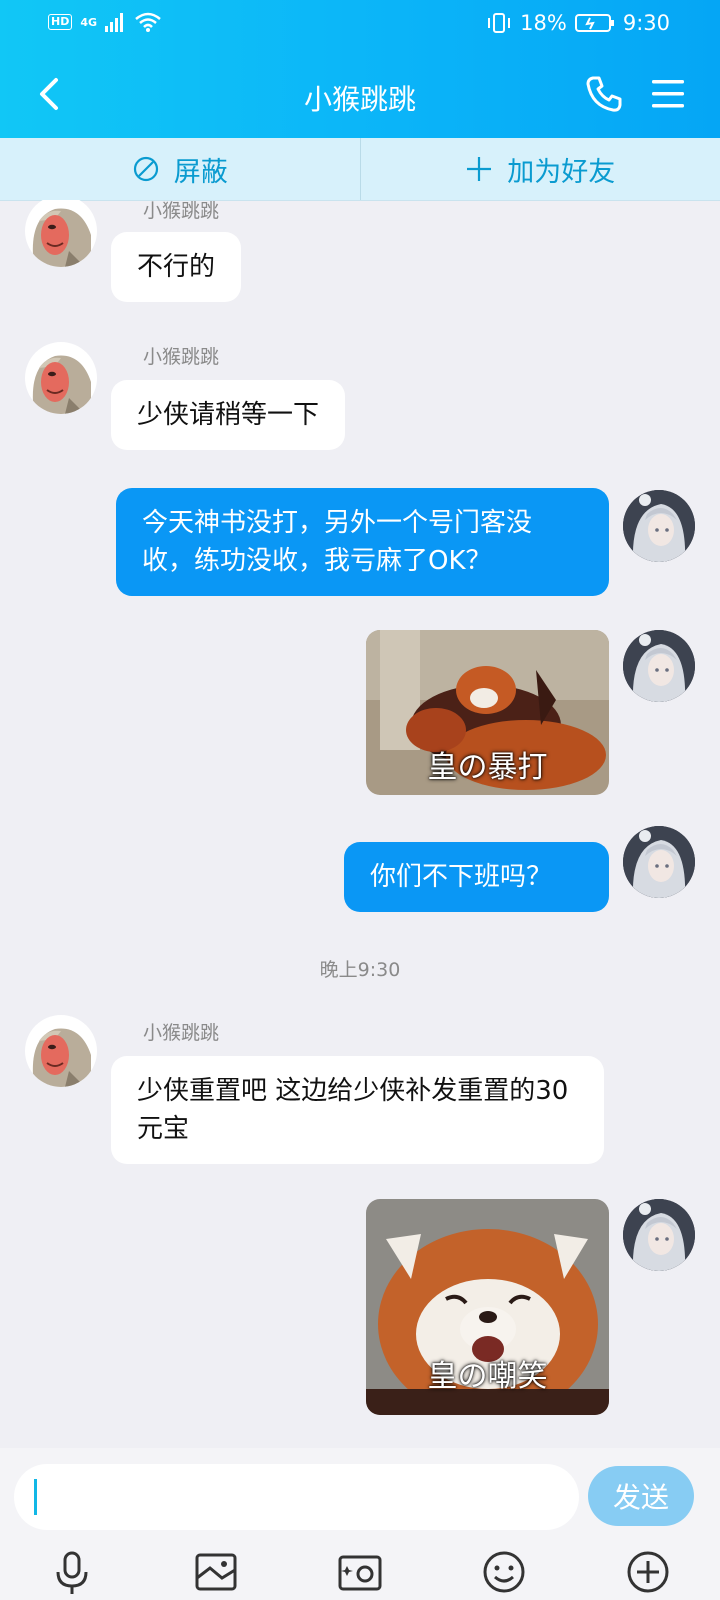  I want to click on input-area: 发送, so click(360, 1524).